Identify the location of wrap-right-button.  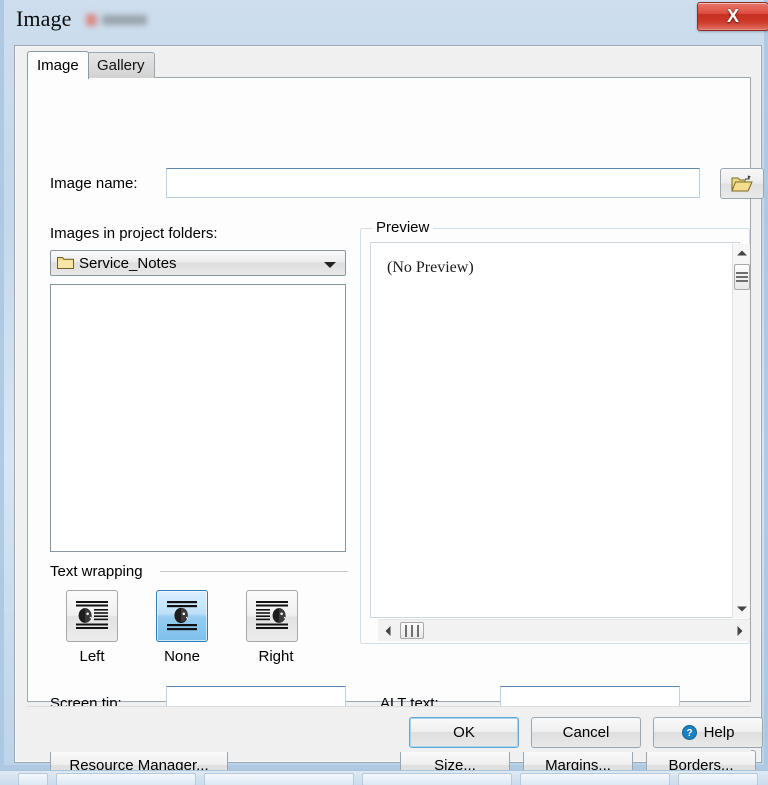
(272, 616).